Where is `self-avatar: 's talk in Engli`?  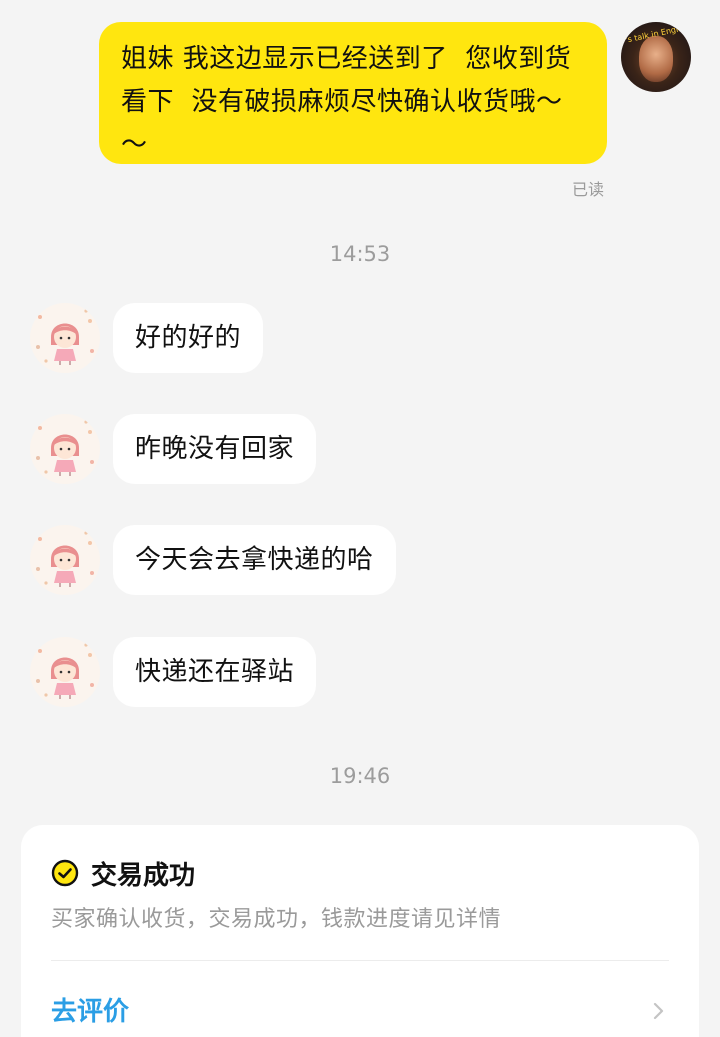
self-avatar: 's talk in Engli is located at coordinates (656, 57).